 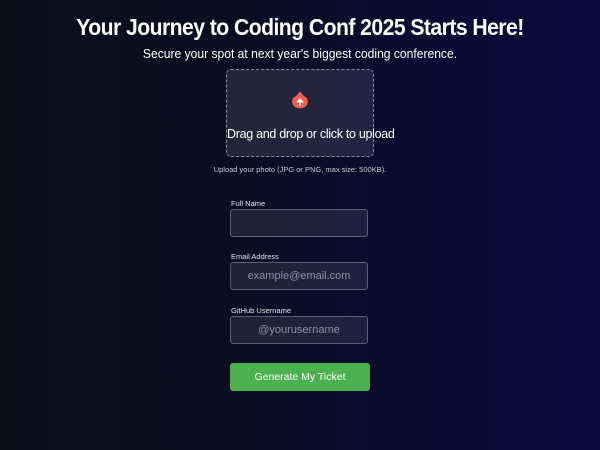 What do you see at coordinates (261, 310) in the screenshot?
I see `github-username-label: GitHub Username` at bounding box center [261, 310].